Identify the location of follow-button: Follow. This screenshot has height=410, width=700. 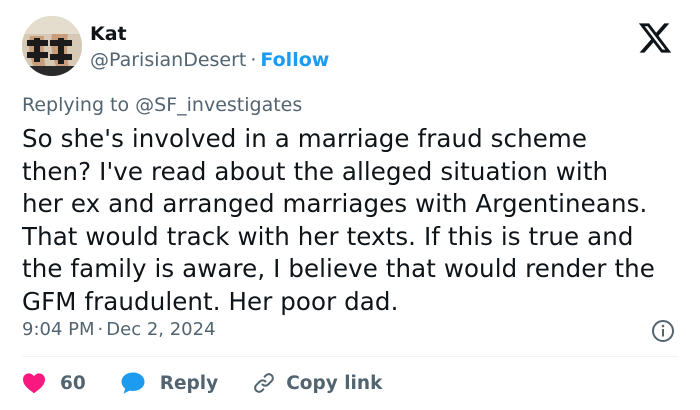
(294, 60).